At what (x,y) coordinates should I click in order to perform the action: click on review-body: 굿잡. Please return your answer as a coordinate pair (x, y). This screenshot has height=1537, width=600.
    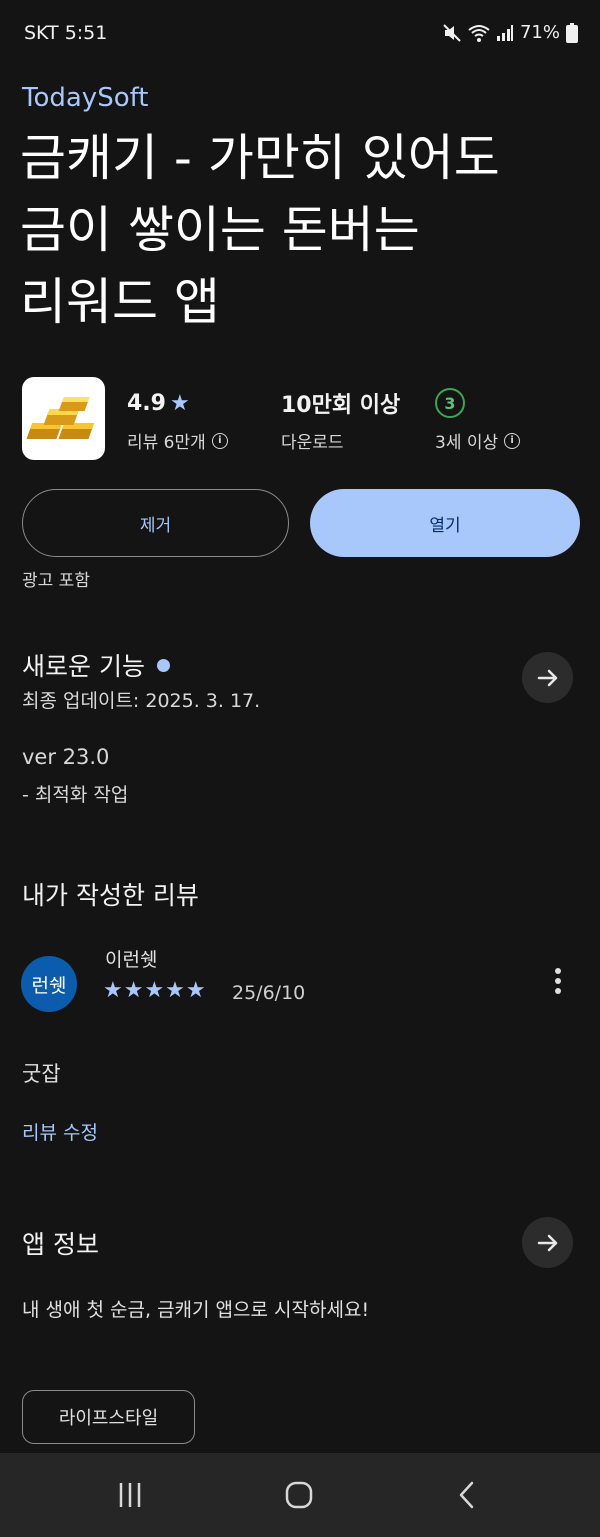
    Looking at the image, I should click on (41, 1074).